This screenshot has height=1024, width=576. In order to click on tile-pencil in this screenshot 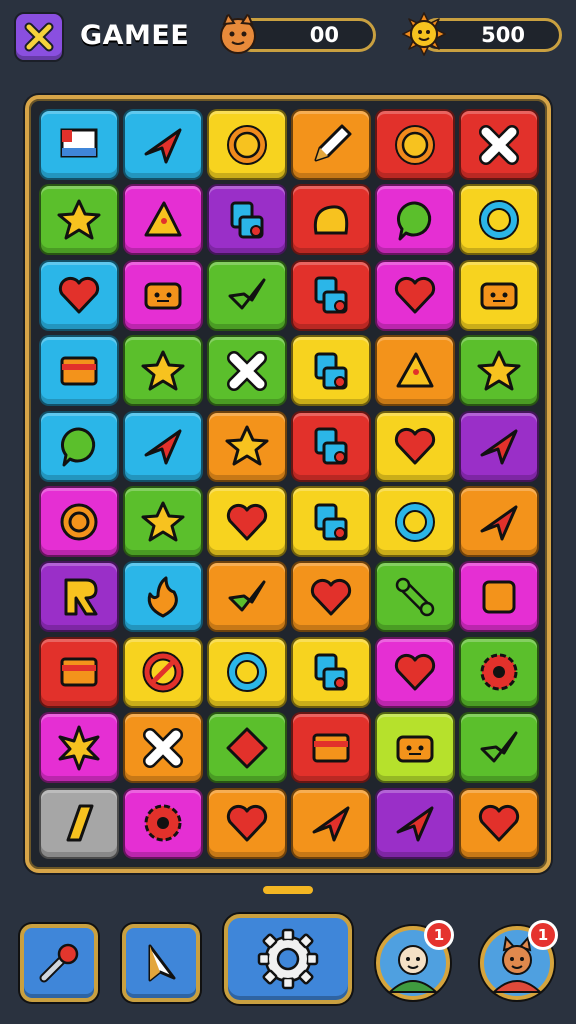, I will do `click(331, 144)`.